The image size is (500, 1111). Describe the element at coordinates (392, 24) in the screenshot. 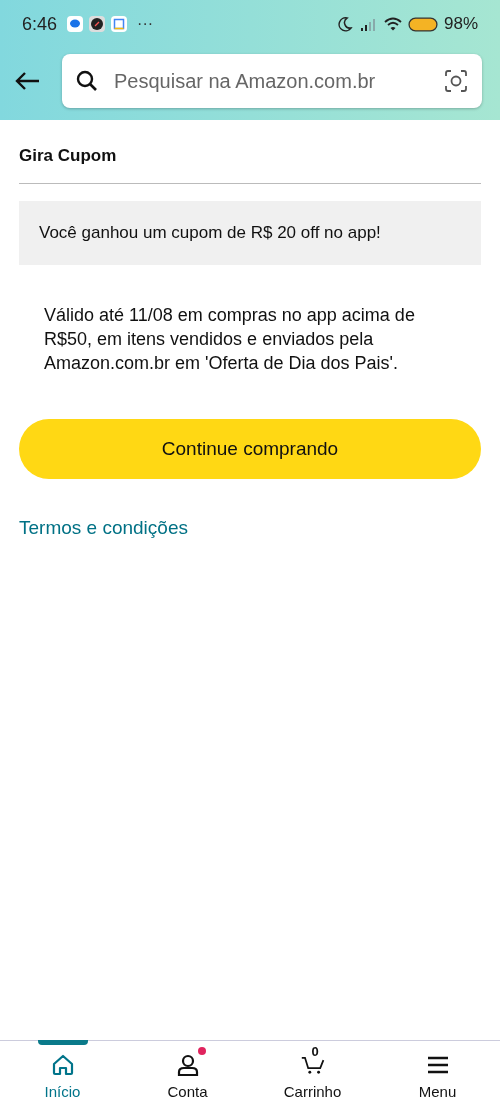

I see `wifi-icon` at that location.